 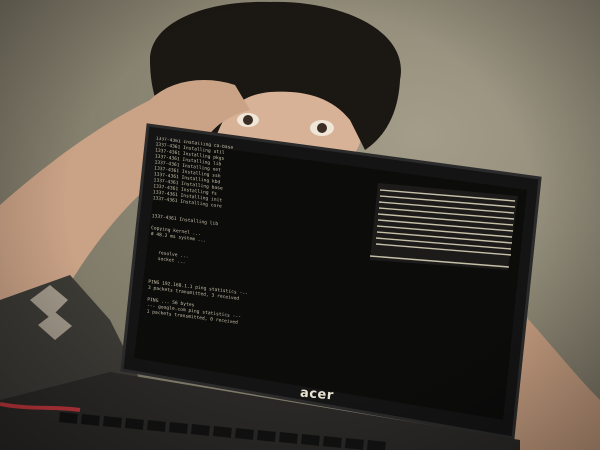 I want to click on laptop-brand-logo: acer, so click(x=317, y=394).